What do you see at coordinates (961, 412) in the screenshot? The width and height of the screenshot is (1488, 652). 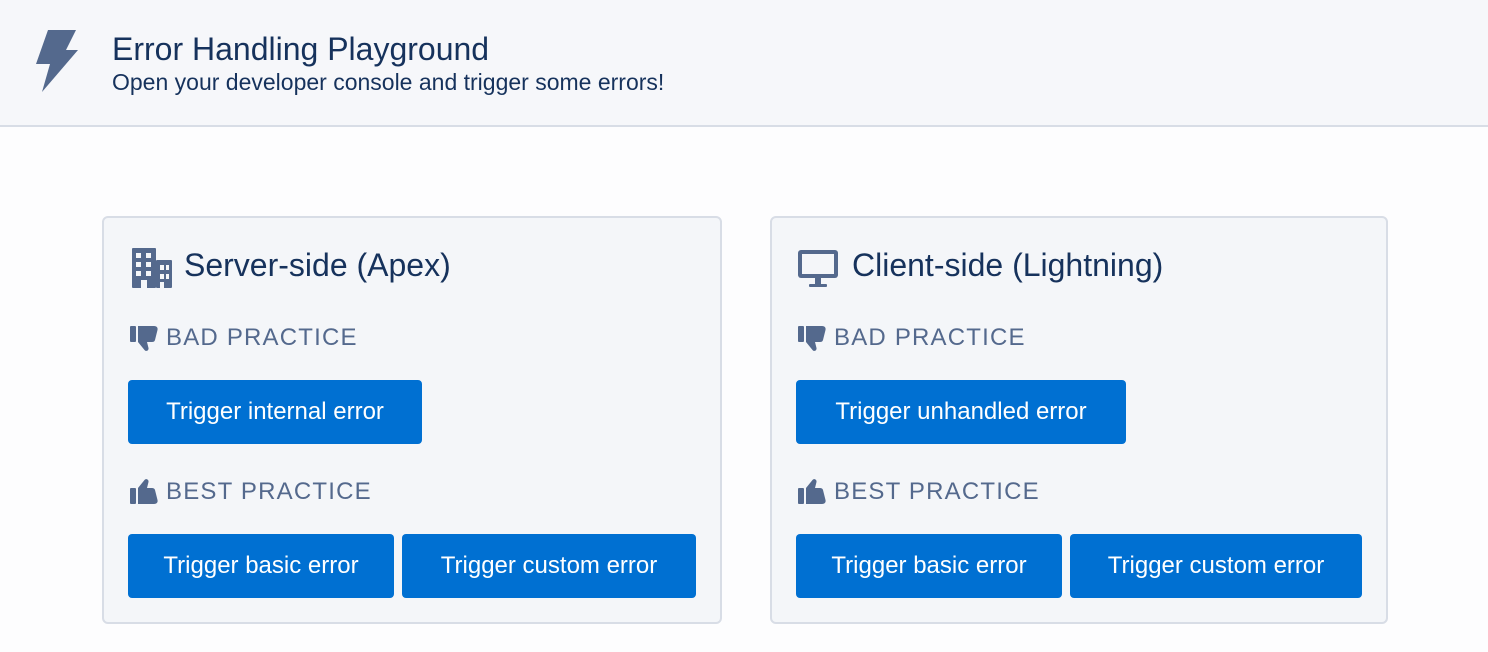 I see `trigger-unhandled-error-button: Trigger unhandled error` at bounding box center [961, 412].